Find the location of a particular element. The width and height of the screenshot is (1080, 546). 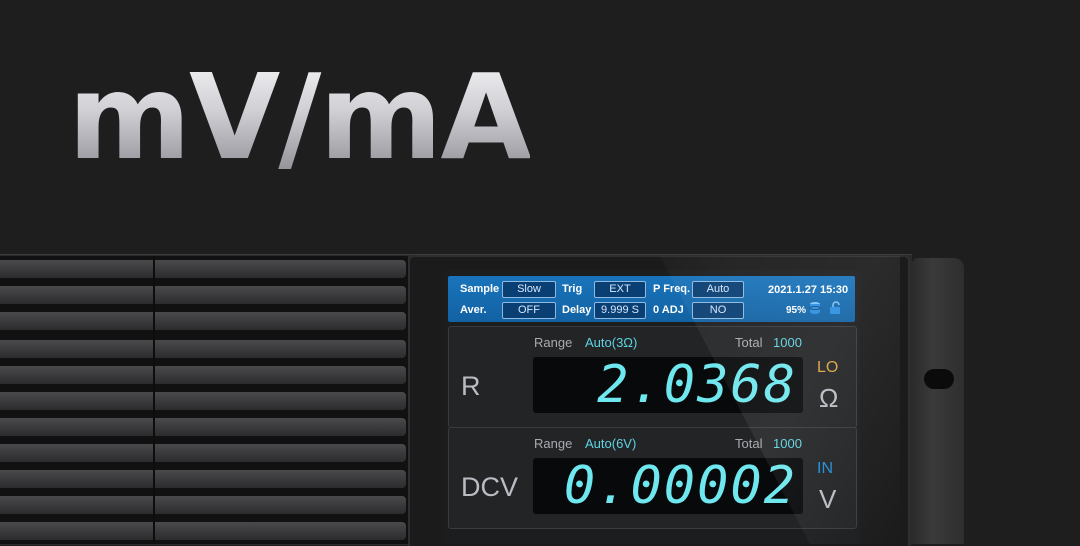

adj-value: NO is located at coordinates (718, 310).